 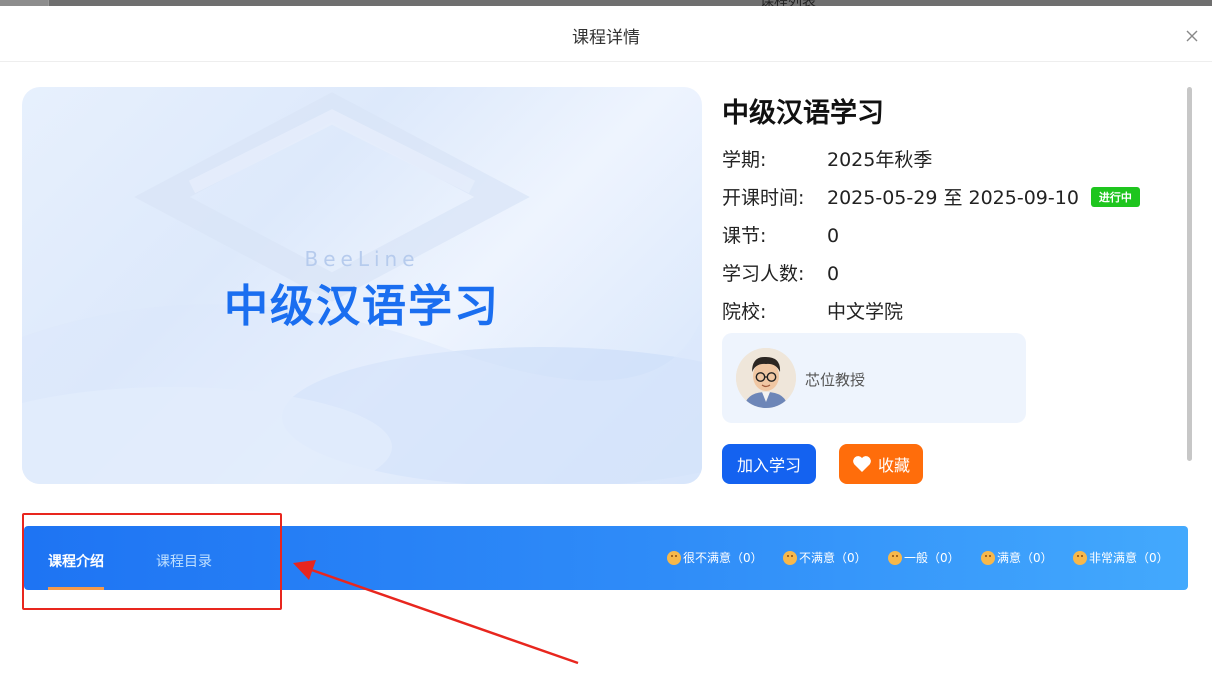 What do you see at coordinates (744, 236) in the screenshot?
I see `lessons-label: 课节:` at bounding box center [744, 236].